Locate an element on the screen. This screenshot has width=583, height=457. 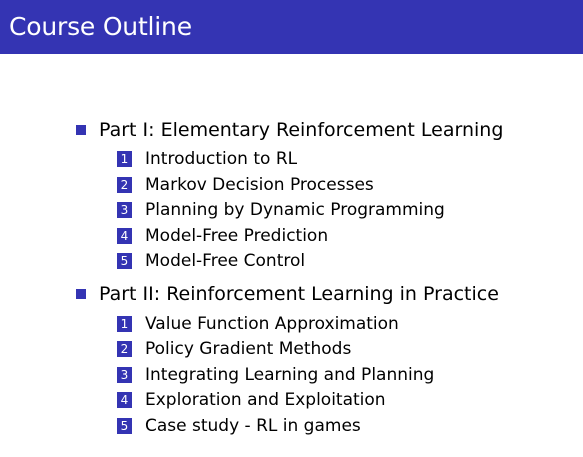
outline-item: 2 Policy Gradient Methods is located at coordinates (234, 349).